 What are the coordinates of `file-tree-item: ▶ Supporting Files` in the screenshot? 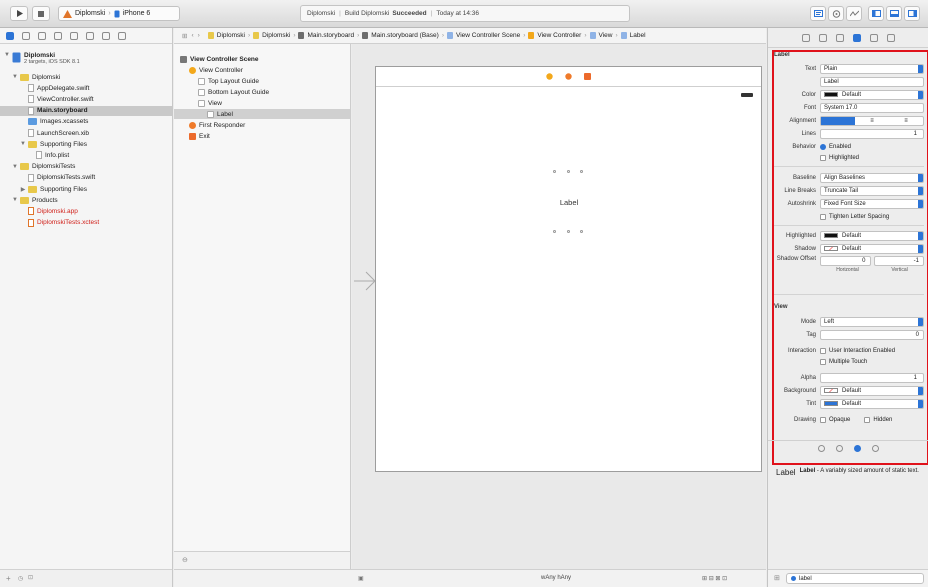 It's located at (53, 189).